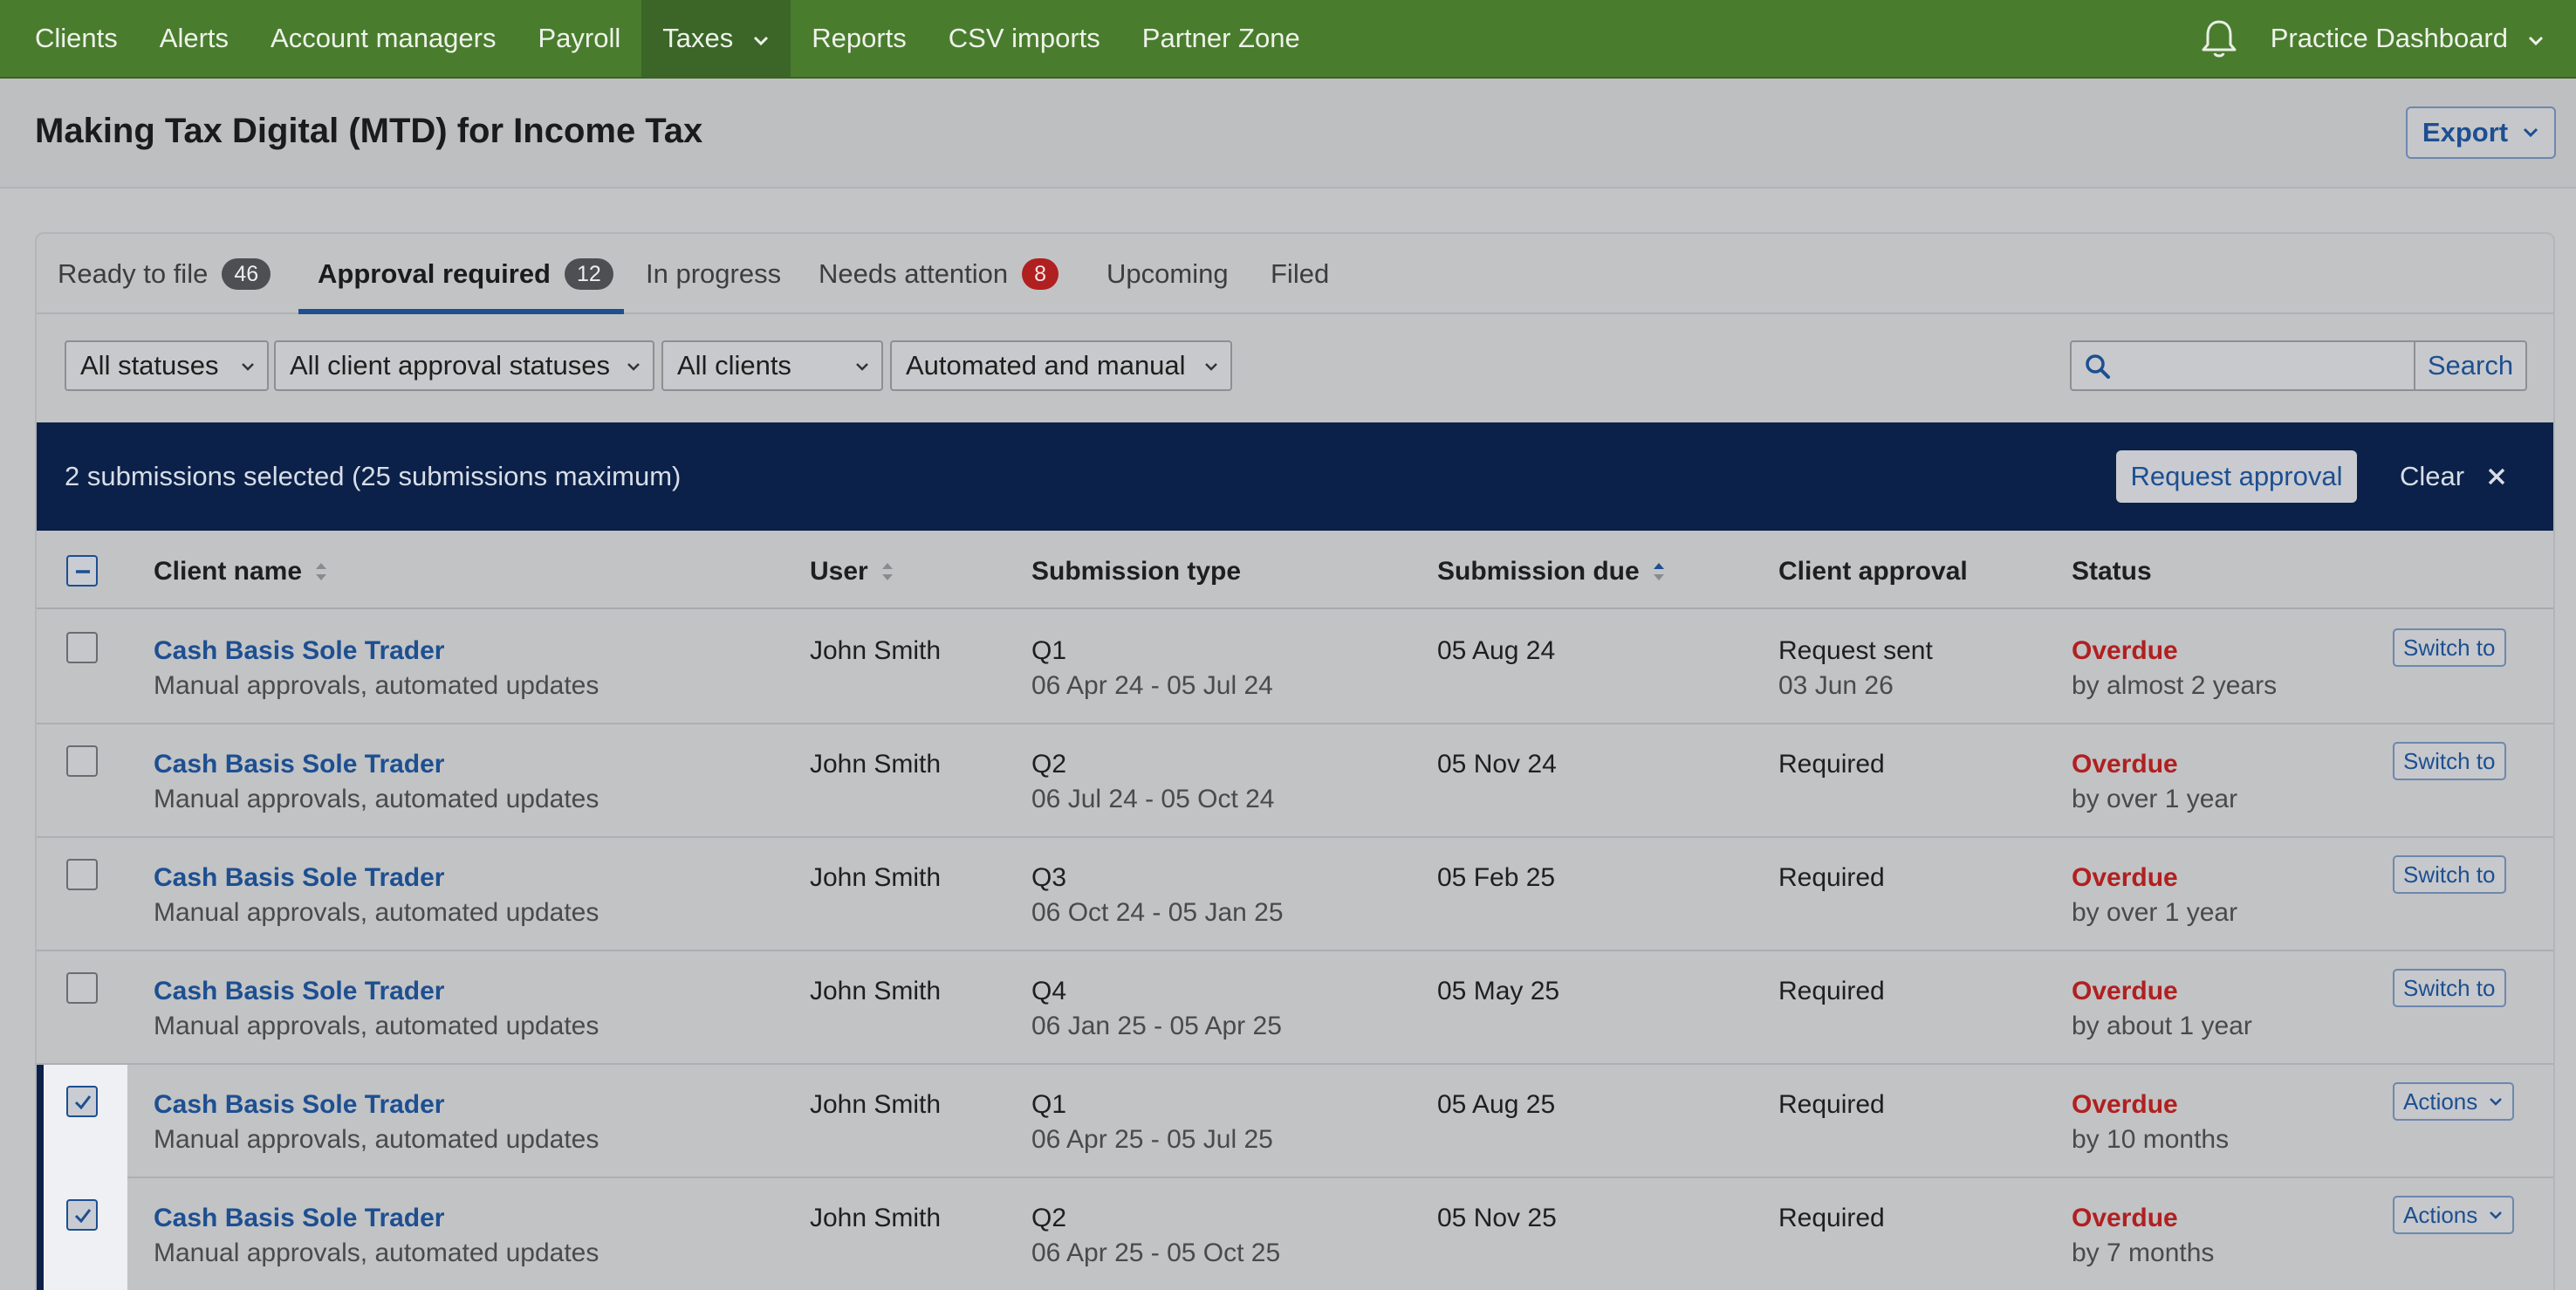 The image size is (2576, 1290). I want to click on nav-reports: Reports, so click(860, 38).